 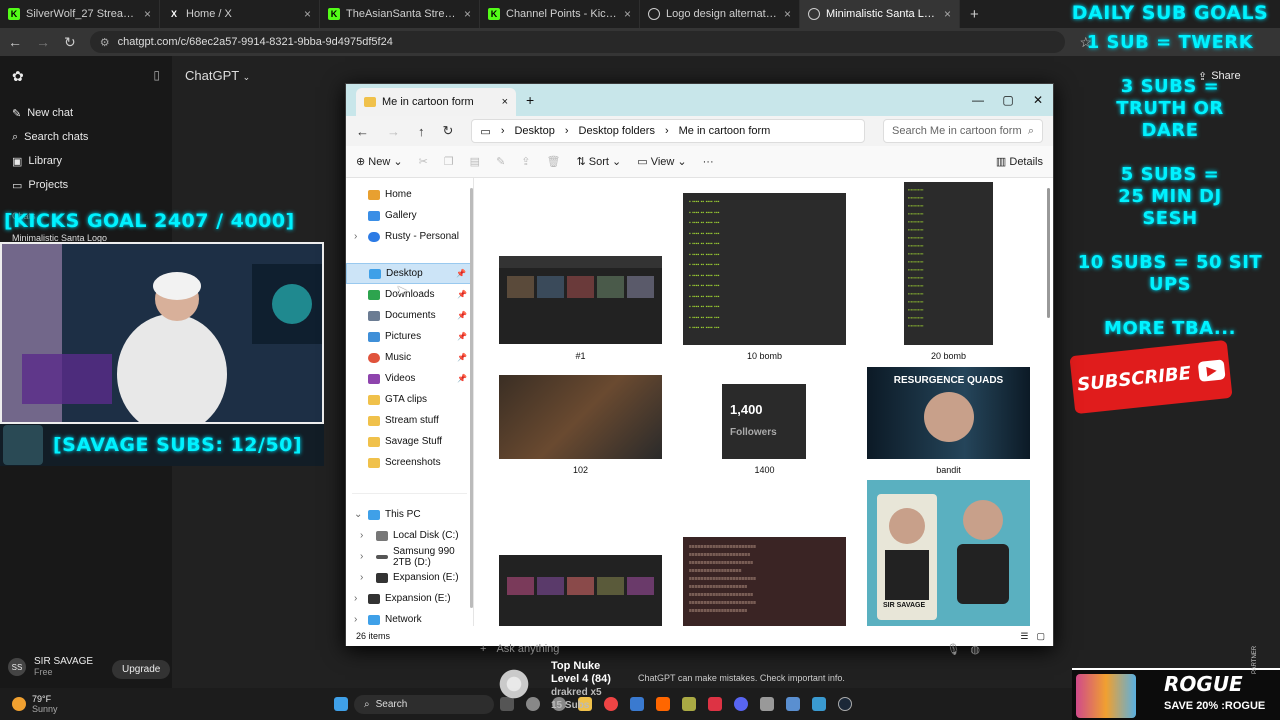 I want to click on copy-icon: ❐, so click(x=449, y=161).